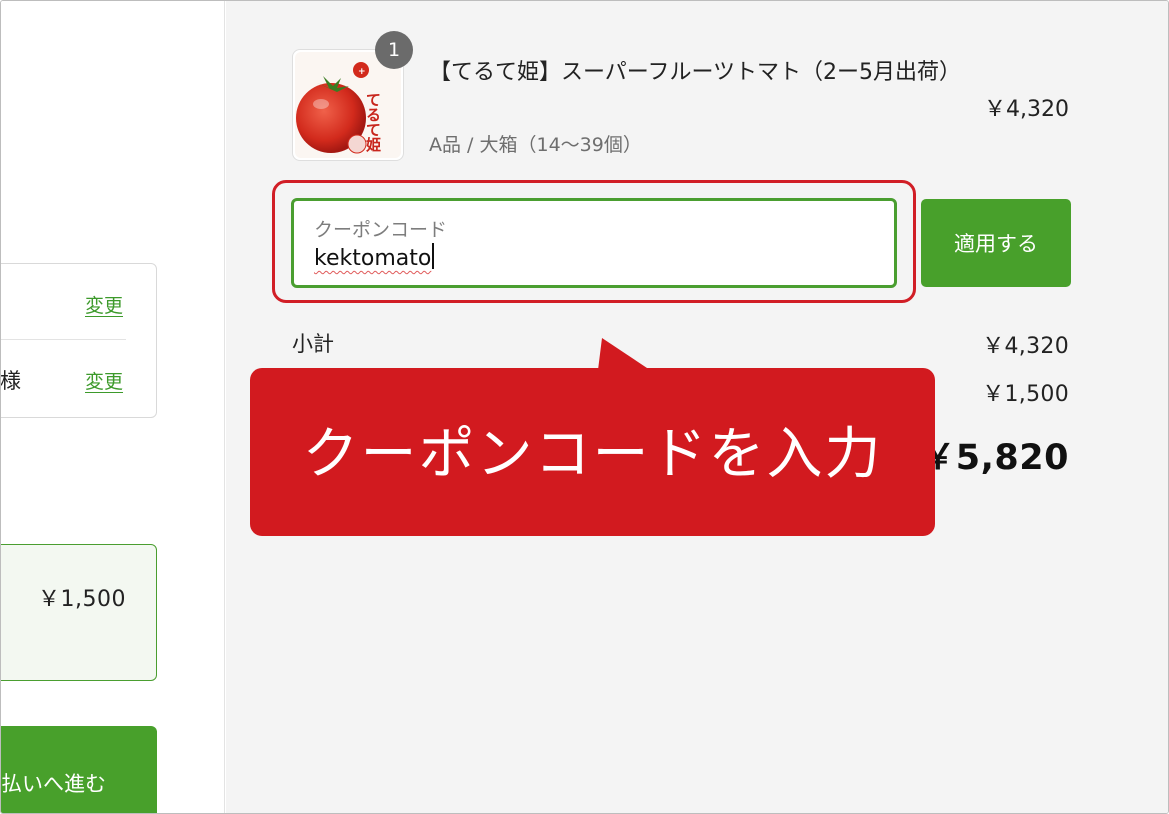 The height and width of the screenshot is (814, 1169). I want to click on instruction-callout: クーポンコードを入力, so click(592, 452).